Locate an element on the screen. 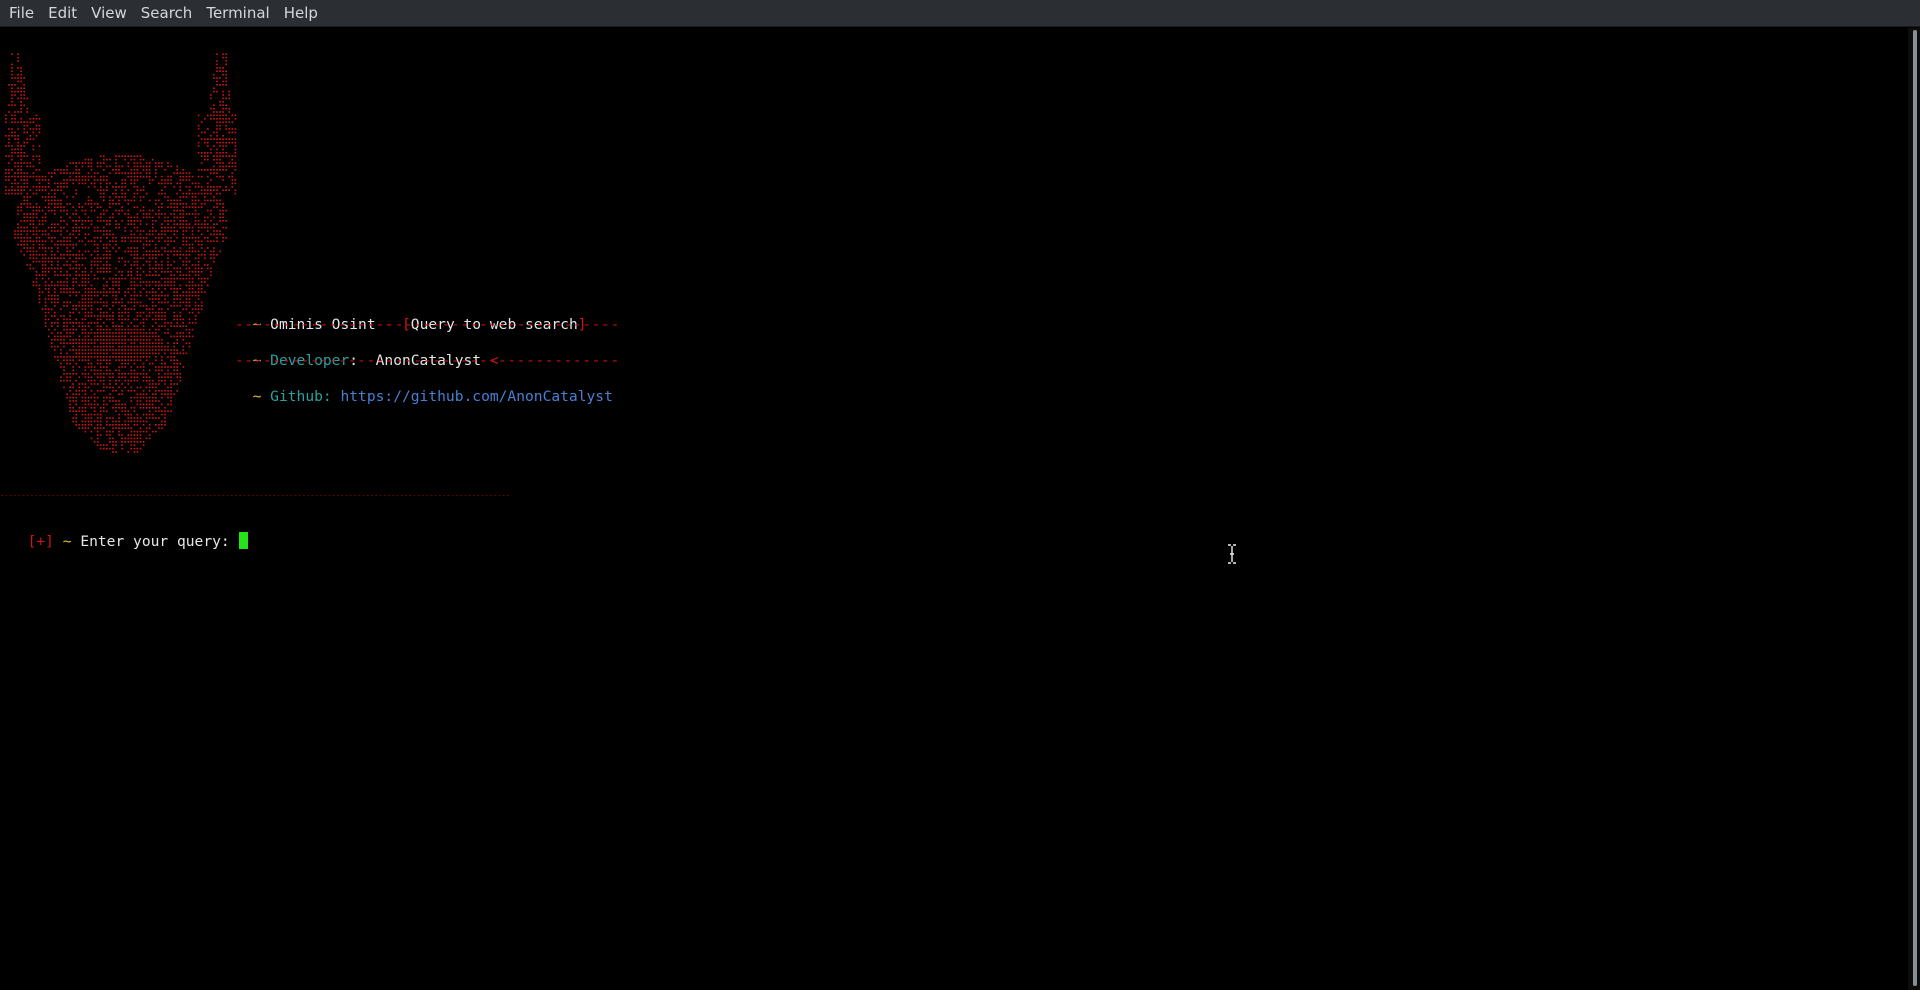  github-url-link: https://github.com/AnonCatalyst is located at coordinates (476, 396).